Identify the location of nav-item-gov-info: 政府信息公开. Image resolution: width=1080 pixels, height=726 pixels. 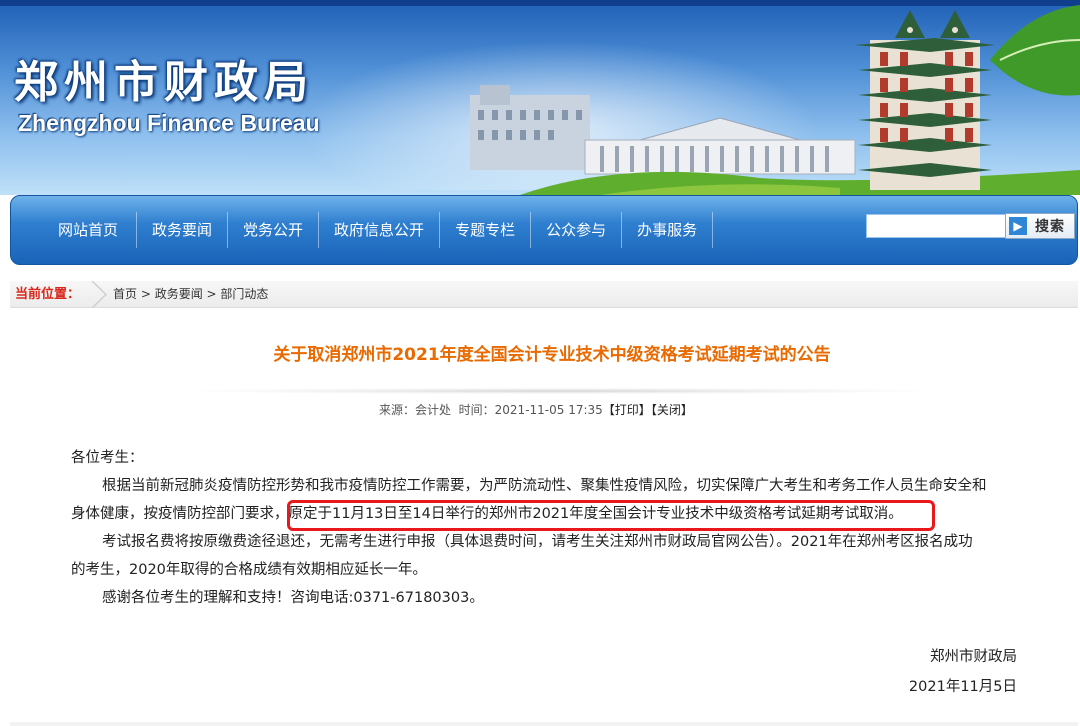
(380, 230).